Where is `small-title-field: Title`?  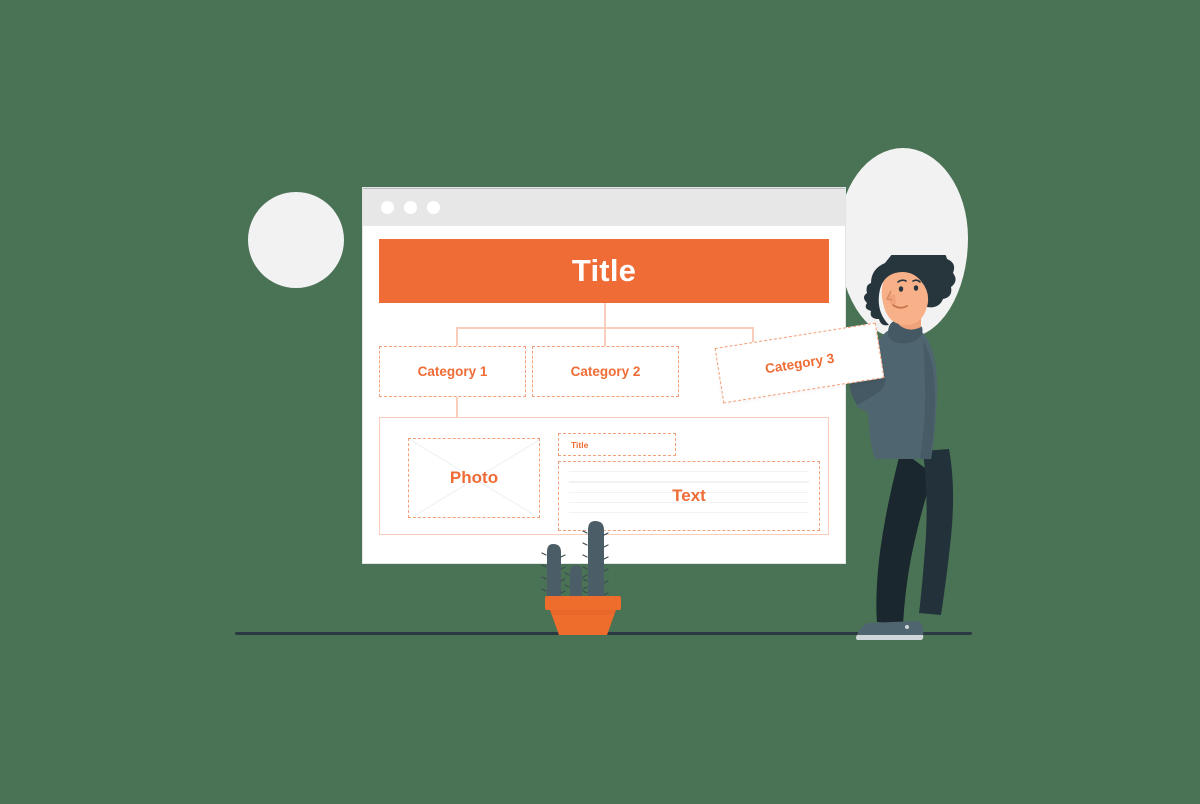 small-title-field: Title is located at coordinates (617, 444).